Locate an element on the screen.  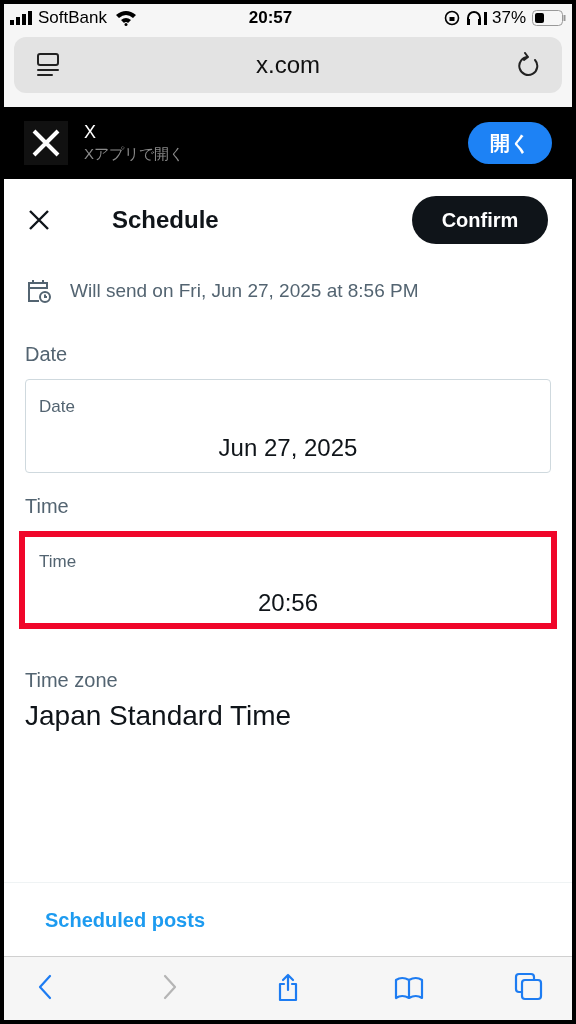
app-name: X is located at coordinates (90, 131).